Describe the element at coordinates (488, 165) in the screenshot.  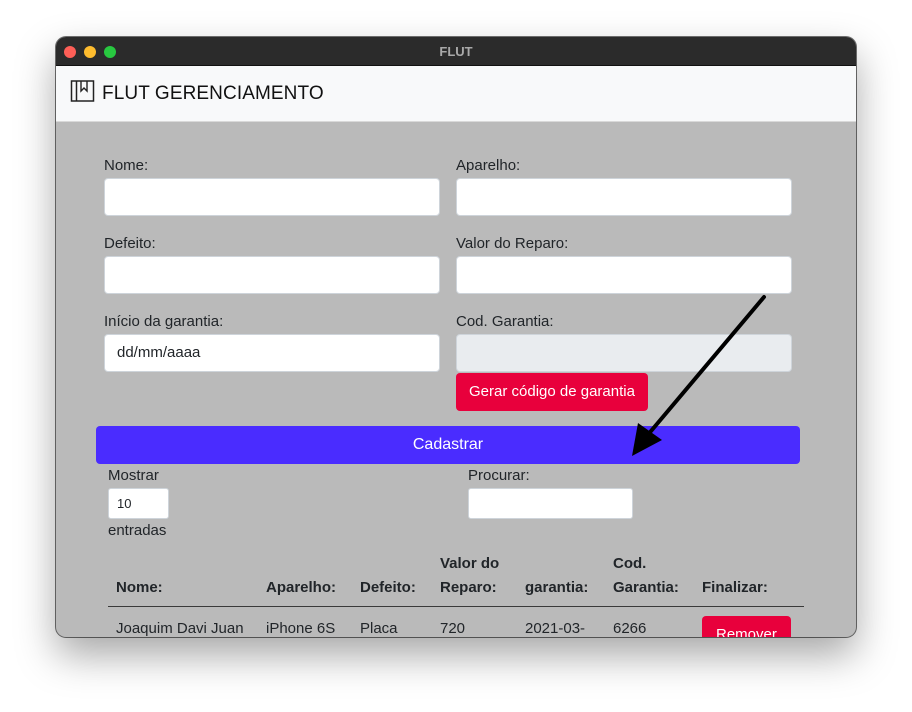
I see `aparelho-label: Aparelho:` at that location.